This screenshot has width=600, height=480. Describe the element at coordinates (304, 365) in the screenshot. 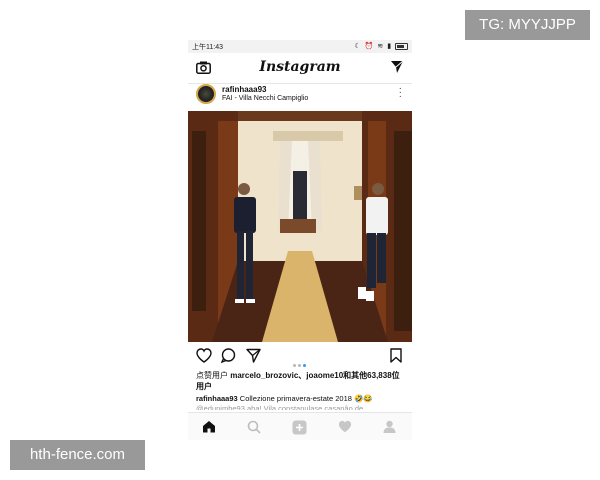

I see `carousel-dot-active` at that location.